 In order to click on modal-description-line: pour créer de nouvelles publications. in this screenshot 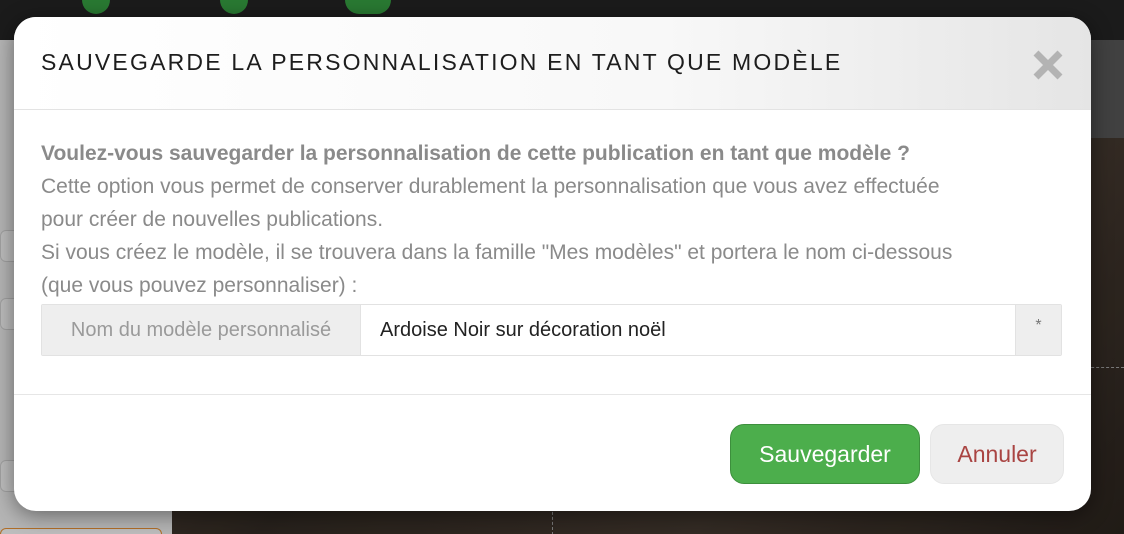, I will do `click(212, 219)`.